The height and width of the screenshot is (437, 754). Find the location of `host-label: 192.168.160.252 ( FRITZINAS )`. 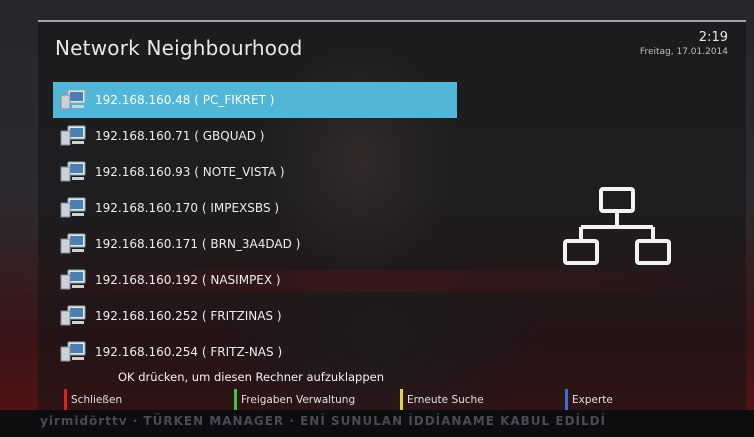

host-label: 192.168.160.252 ( FRITZINAS ) is located at coordinates (188, 316).